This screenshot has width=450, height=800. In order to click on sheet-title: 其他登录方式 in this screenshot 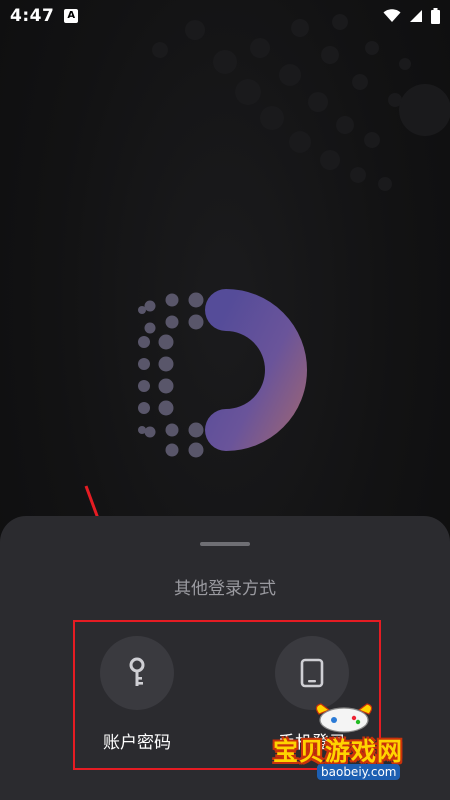, I will do `click(225, 589)`.